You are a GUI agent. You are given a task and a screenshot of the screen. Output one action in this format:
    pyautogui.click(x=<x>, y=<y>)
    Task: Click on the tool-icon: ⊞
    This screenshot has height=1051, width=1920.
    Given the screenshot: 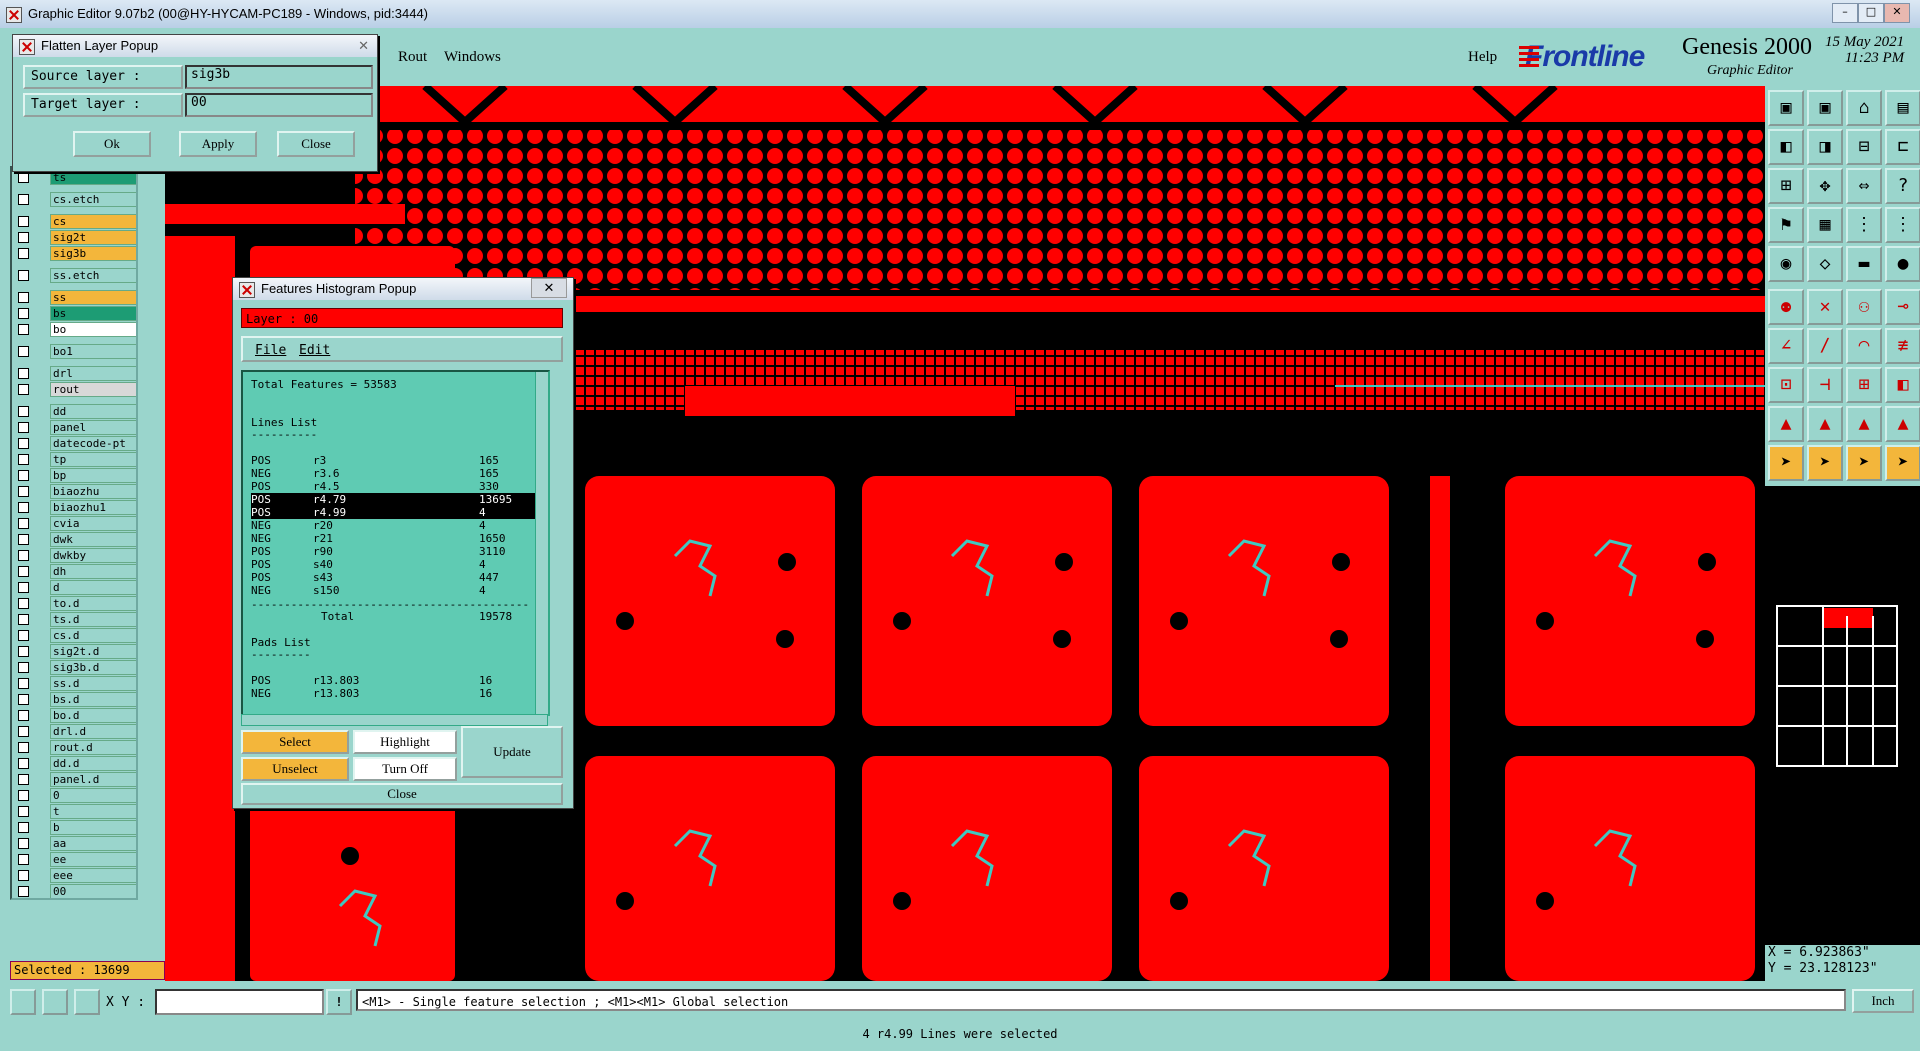 What is the action you would take?
    pyautogui.click(x=1864, y=385)
    